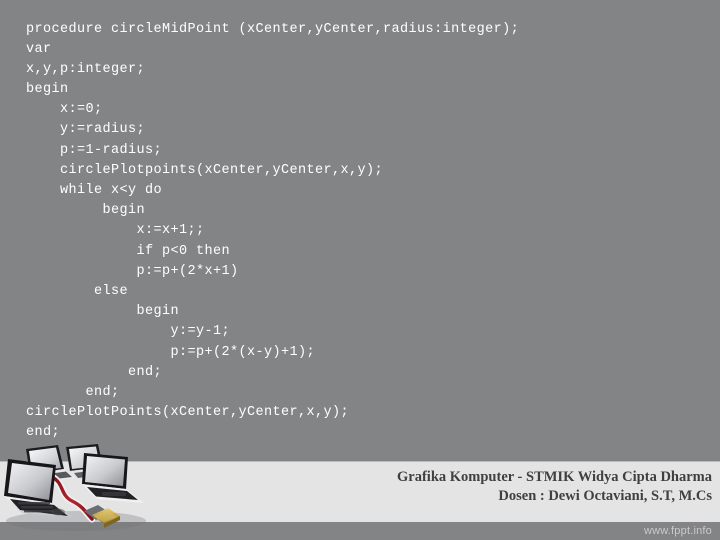 This screenshot has width=720, height=540. Describe the element at coordinates (94, 150) in the screenshot. I see `code-line: p:=1-radius;` at that location.